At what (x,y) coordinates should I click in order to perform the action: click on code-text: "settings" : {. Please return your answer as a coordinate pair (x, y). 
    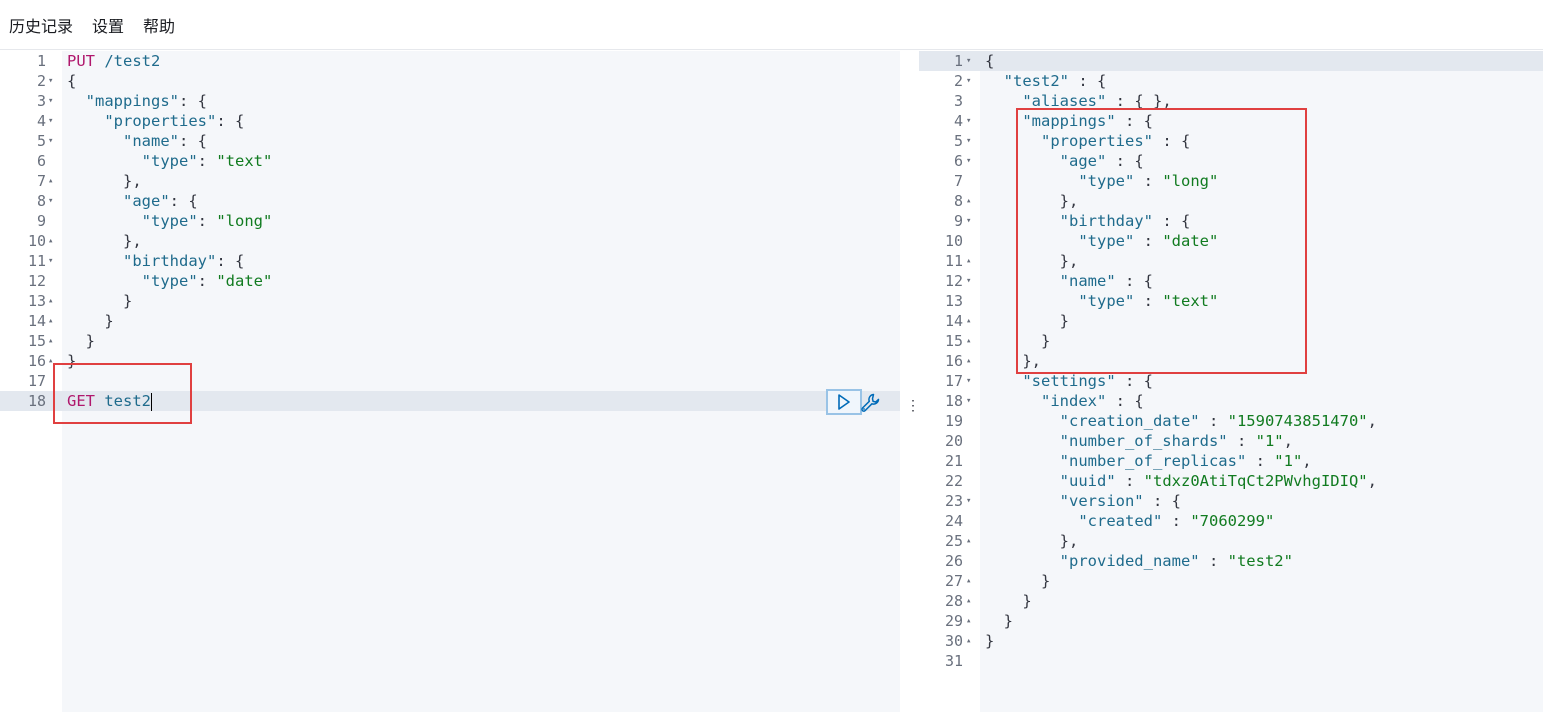
    Looking at the image, I should click on (1069, 381).